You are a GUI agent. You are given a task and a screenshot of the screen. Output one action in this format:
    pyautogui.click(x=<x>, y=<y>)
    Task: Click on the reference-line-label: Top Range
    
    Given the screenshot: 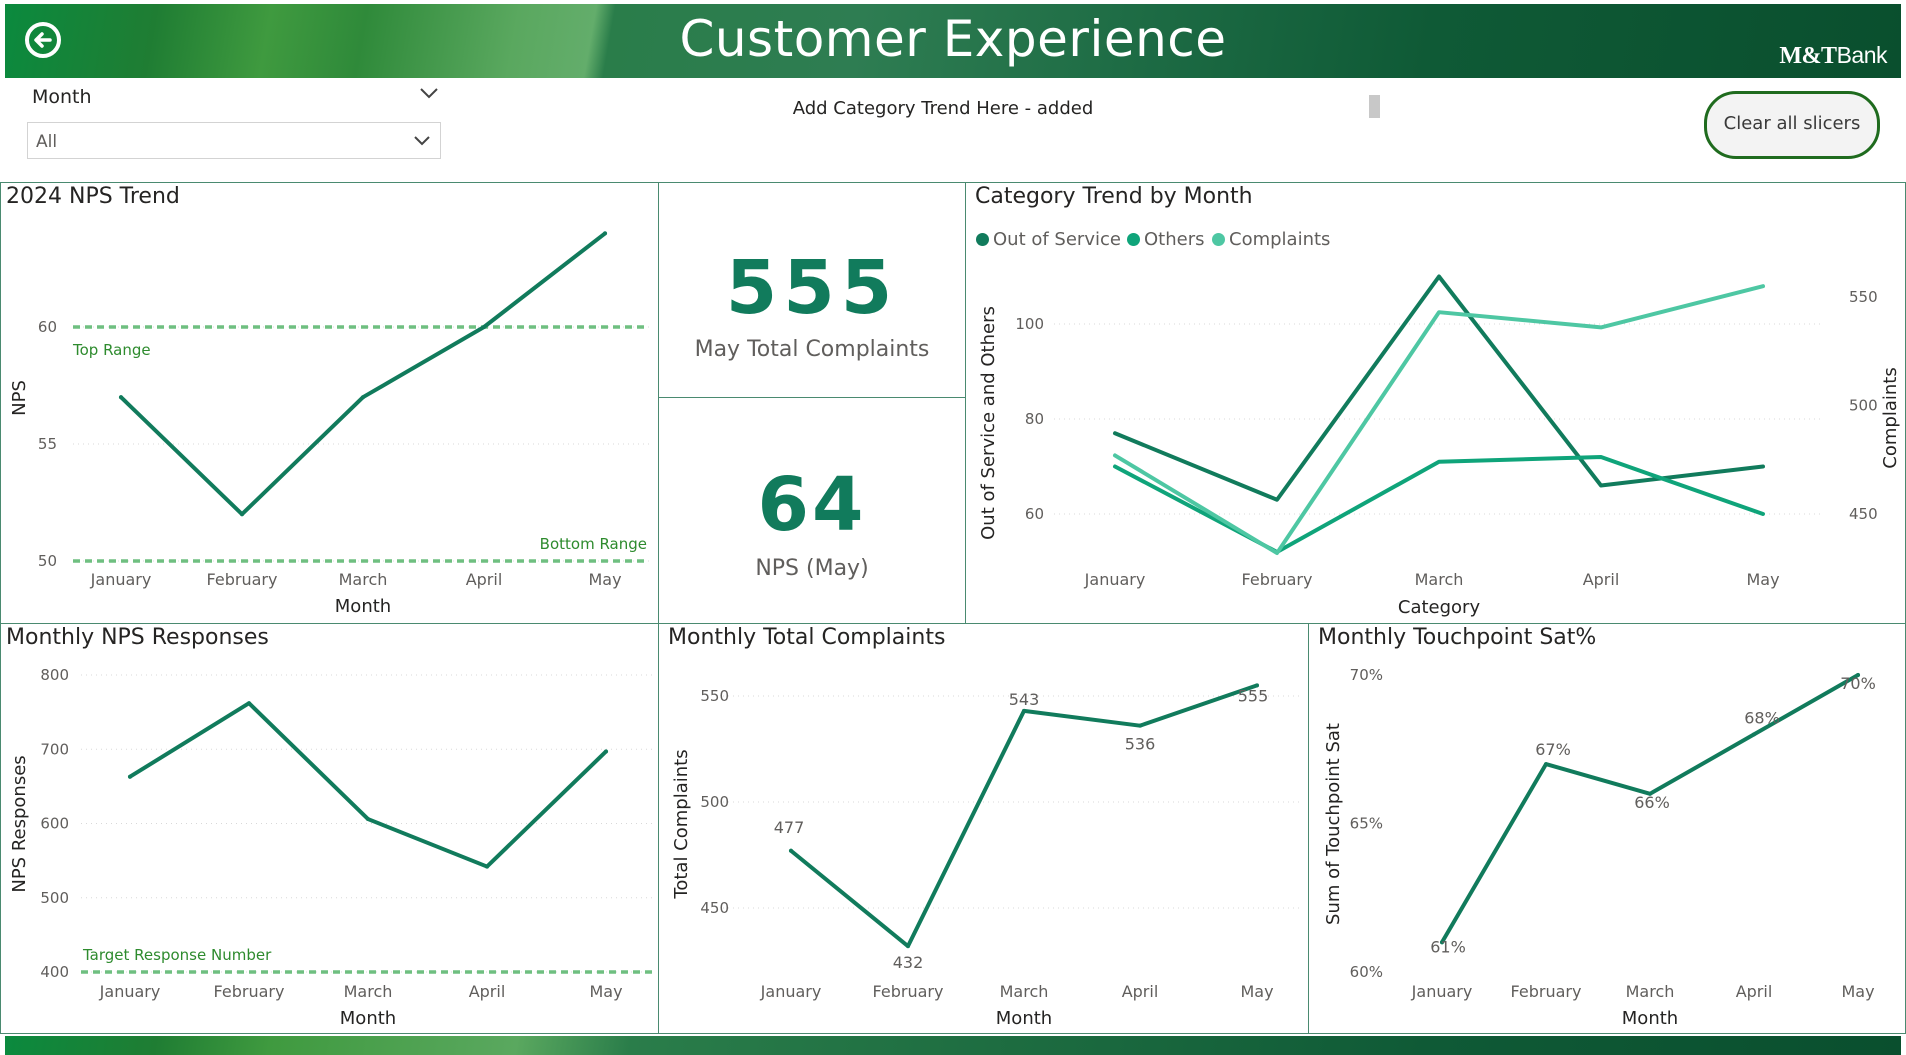 What is the action you would take?
    pyautogui.click(x=111, y=350)
    